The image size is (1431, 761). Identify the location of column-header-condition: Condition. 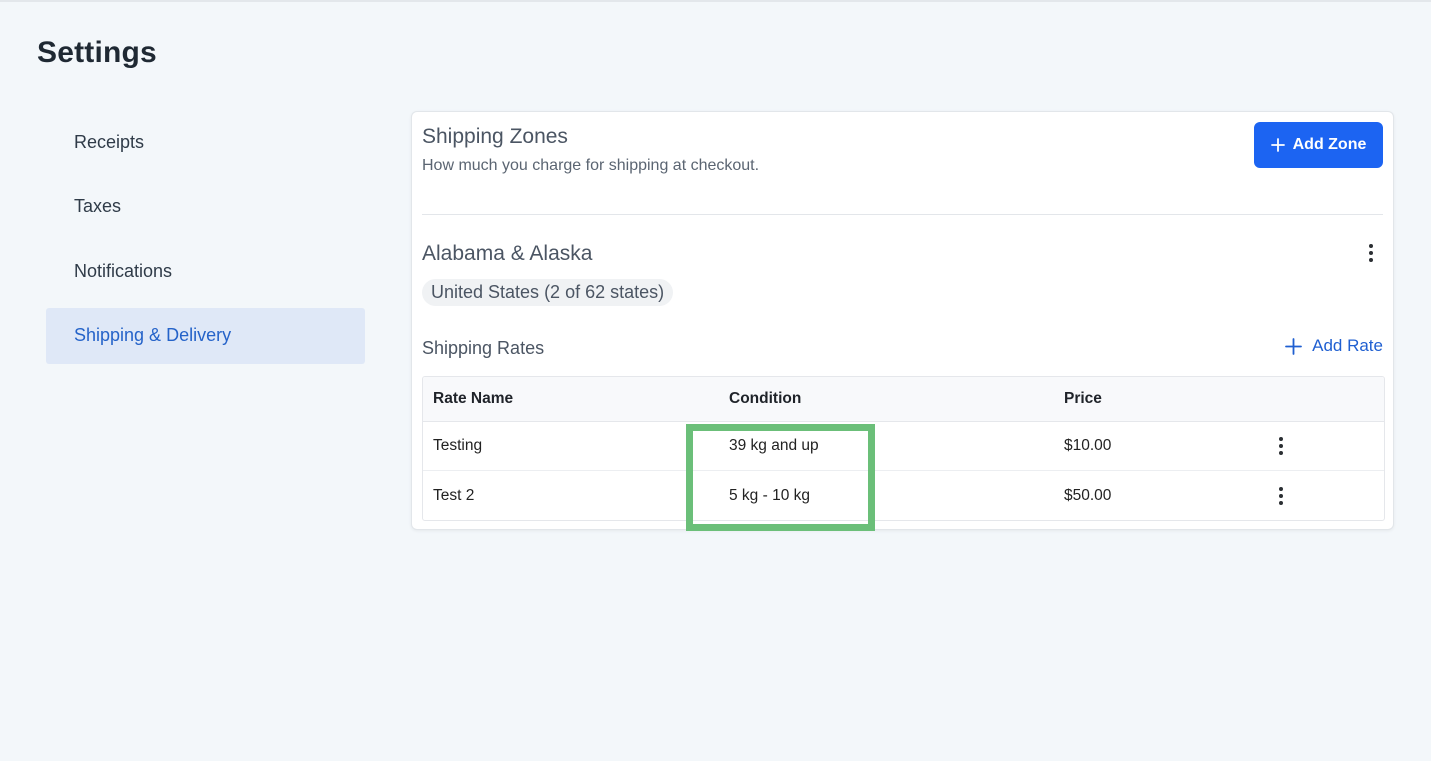
(765, 398).